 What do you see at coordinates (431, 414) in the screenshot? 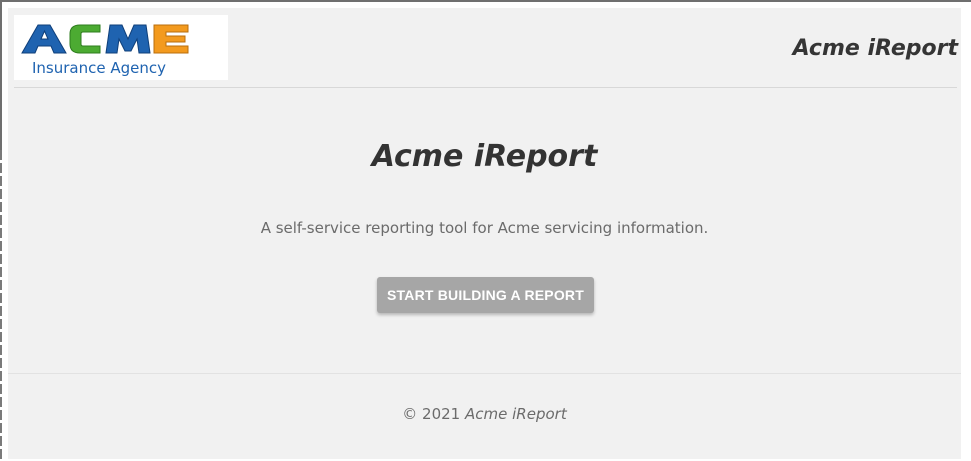
I see `copyright-text: © 2021` at bounding box center [431, 414].